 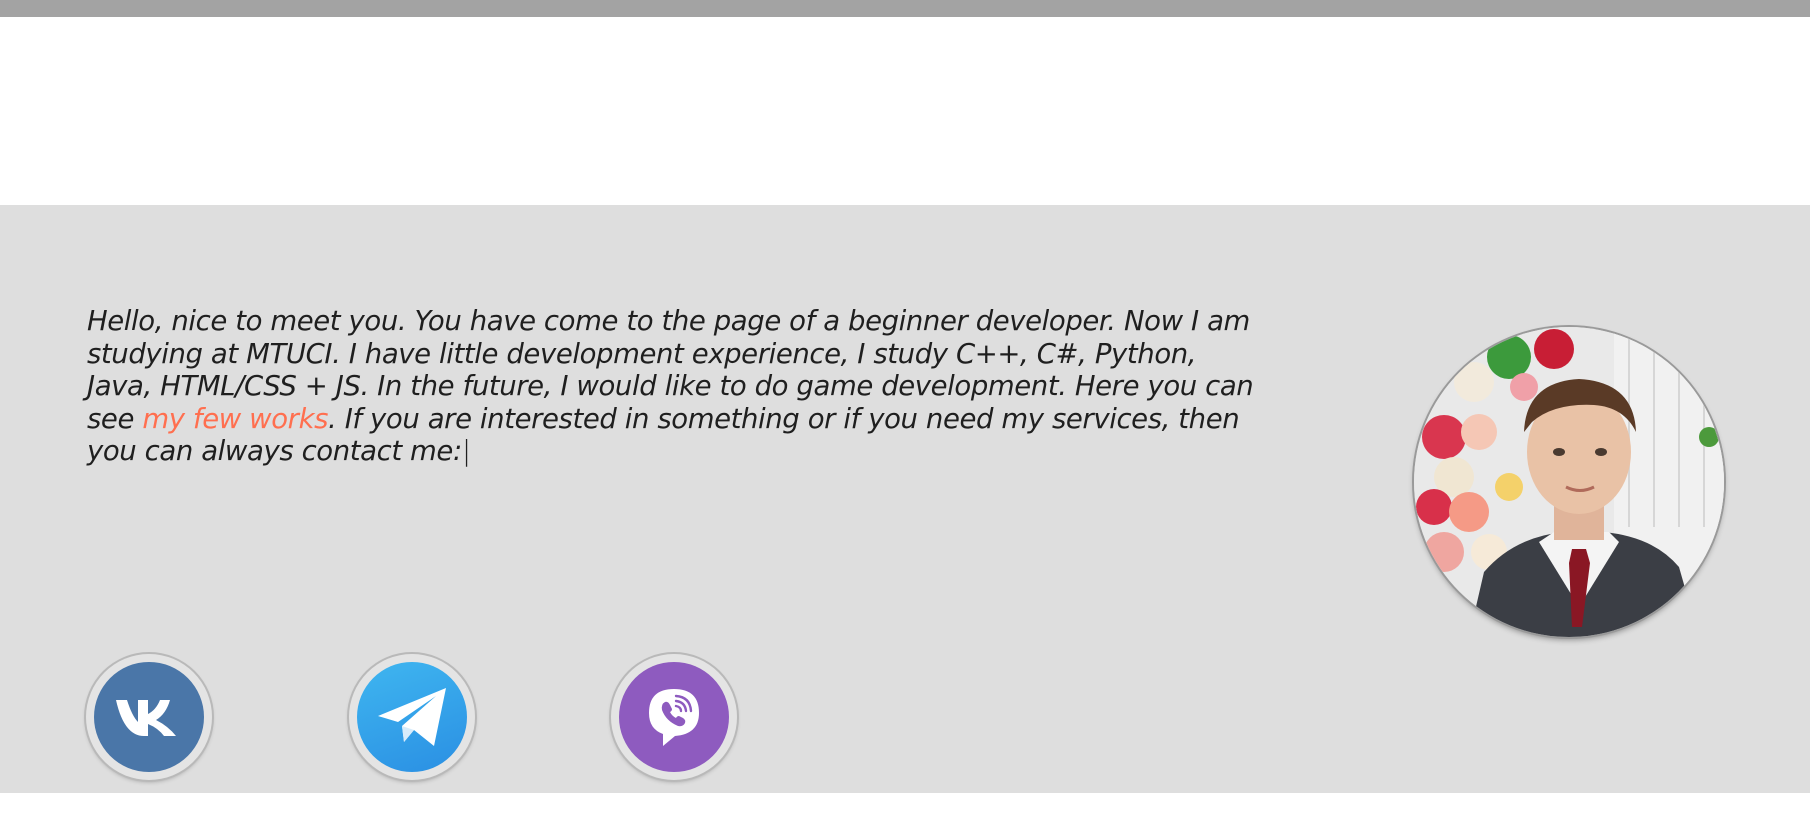 I want to click on avatar, so click(x=1569, y=482).